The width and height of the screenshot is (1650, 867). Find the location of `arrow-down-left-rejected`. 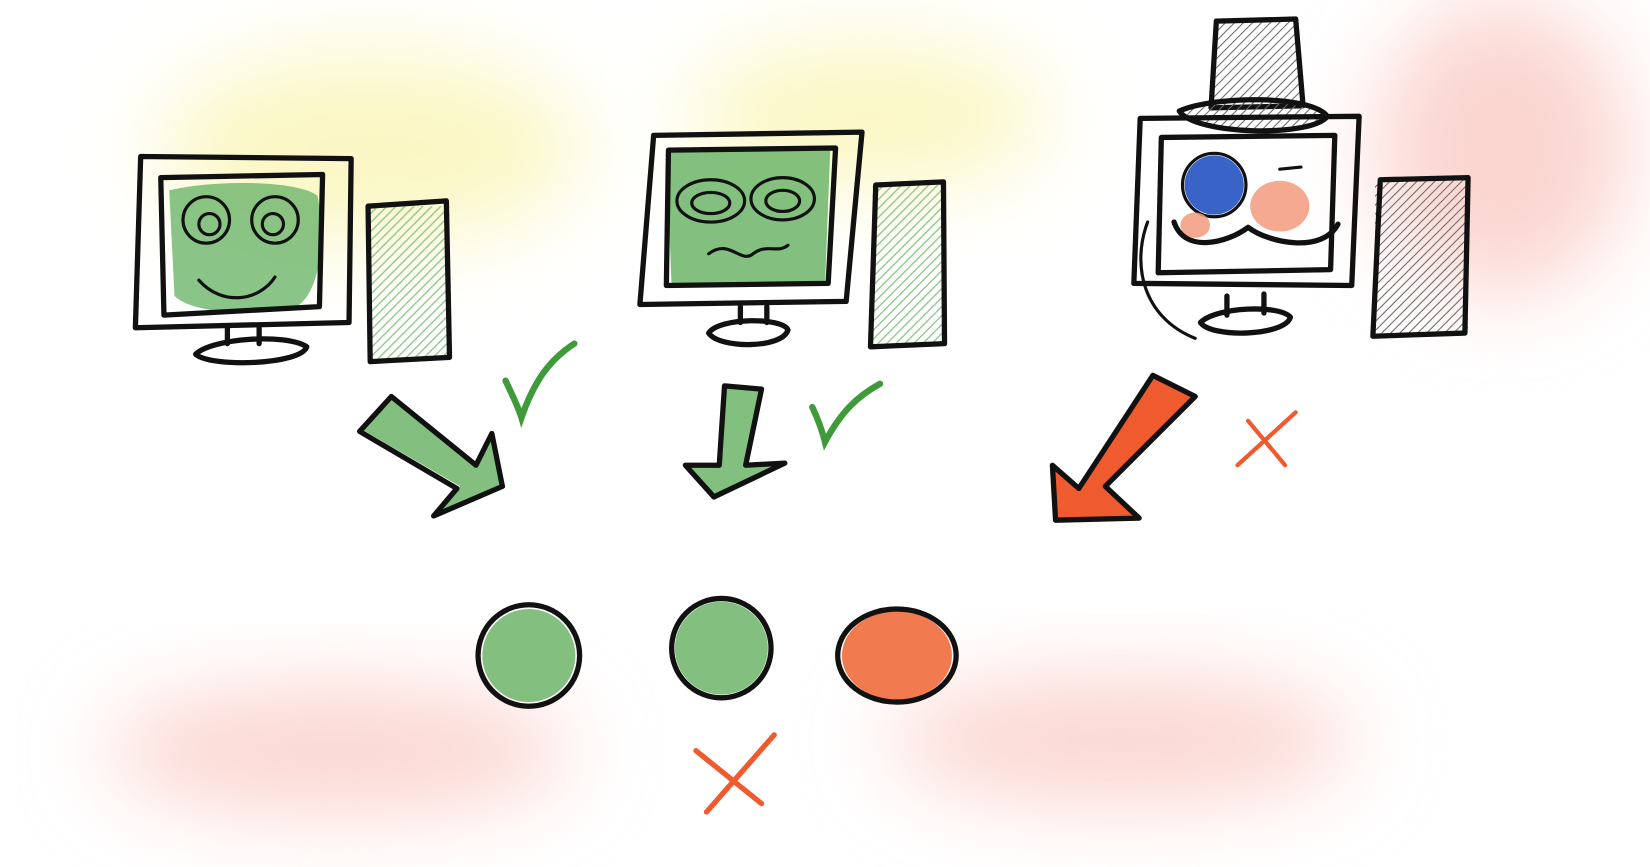

arrow-down-left-rejected is located at coordinates (1123, 447).